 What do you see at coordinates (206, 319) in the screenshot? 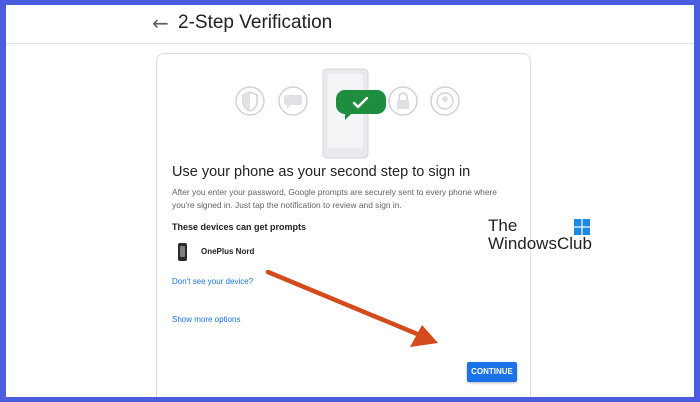
I see `show-more-options-link: Show more options` at bounding box center [206, 319].